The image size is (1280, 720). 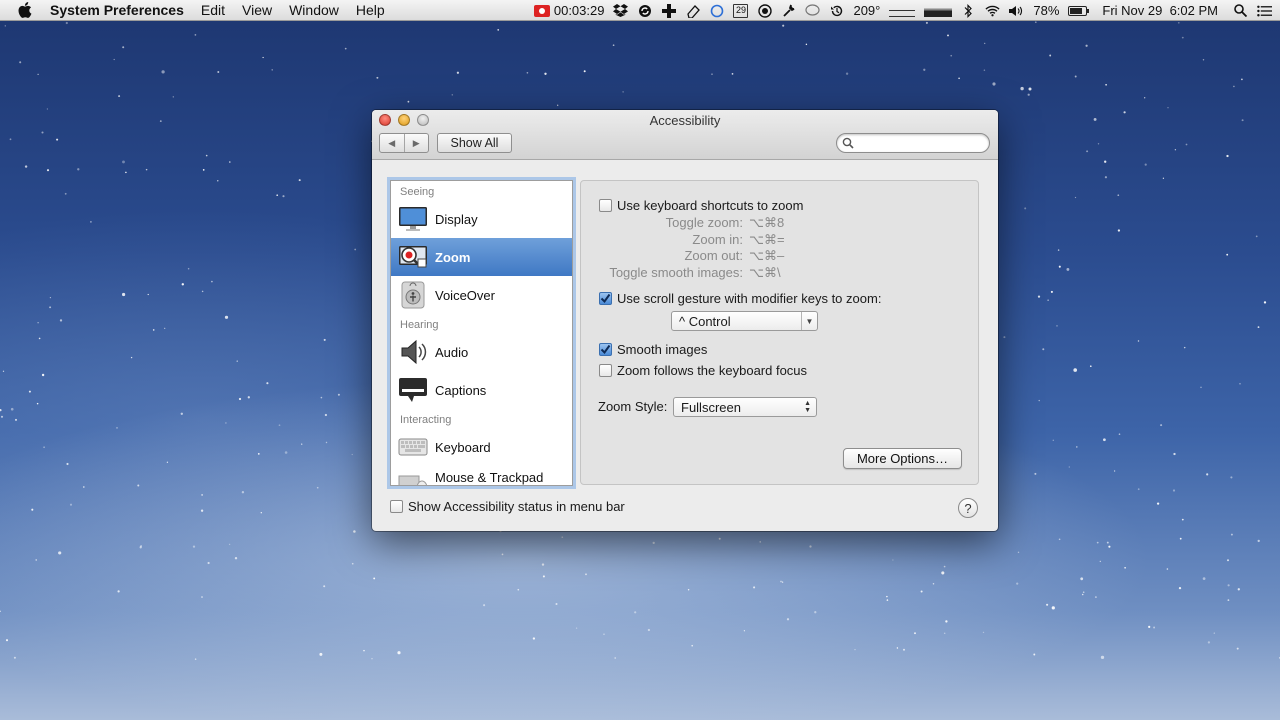 What do you see at coordinates (28, 10) in the screenshot?
I see `apple-menu-icon` at bounding box center [28, 10].